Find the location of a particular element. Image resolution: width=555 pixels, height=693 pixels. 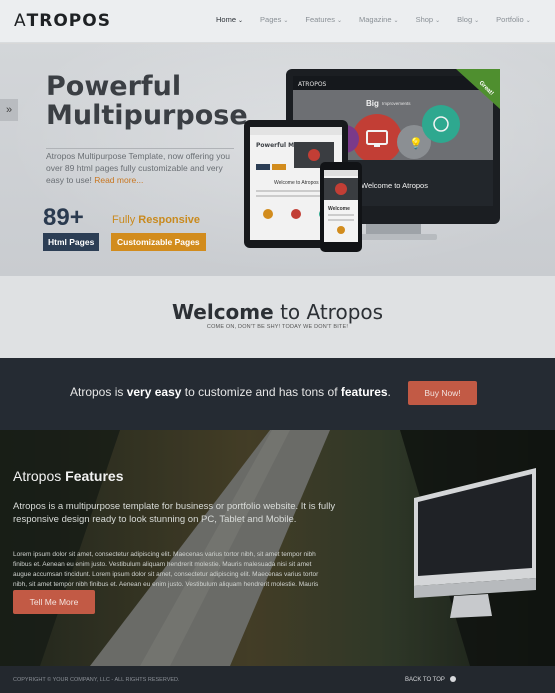

screen-welcome: Welcome to Atropos is located at coordinates (394, 185).